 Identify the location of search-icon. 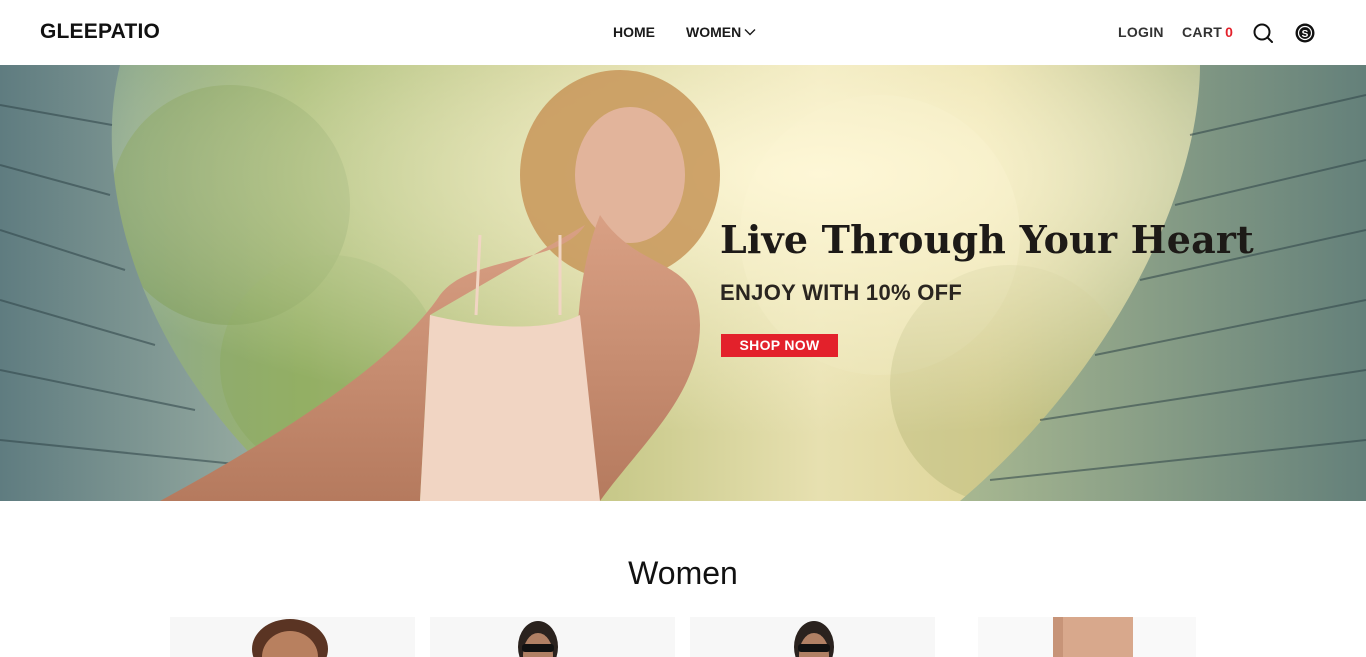
(1263, 33).